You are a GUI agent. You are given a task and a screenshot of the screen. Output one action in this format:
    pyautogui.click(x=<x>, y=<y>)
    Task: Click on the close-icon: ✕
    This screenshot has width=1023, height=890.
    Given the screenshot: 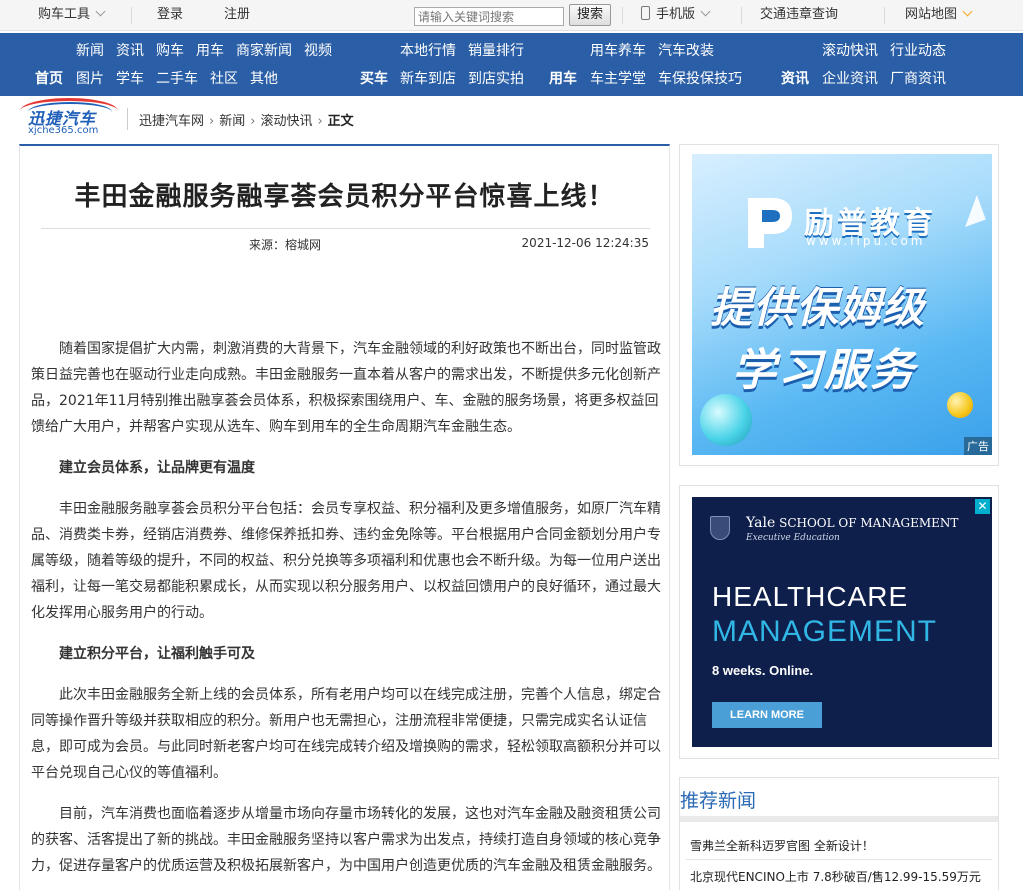 What is the action you would take?
    pyautogui.click(x=982, y=506)
    